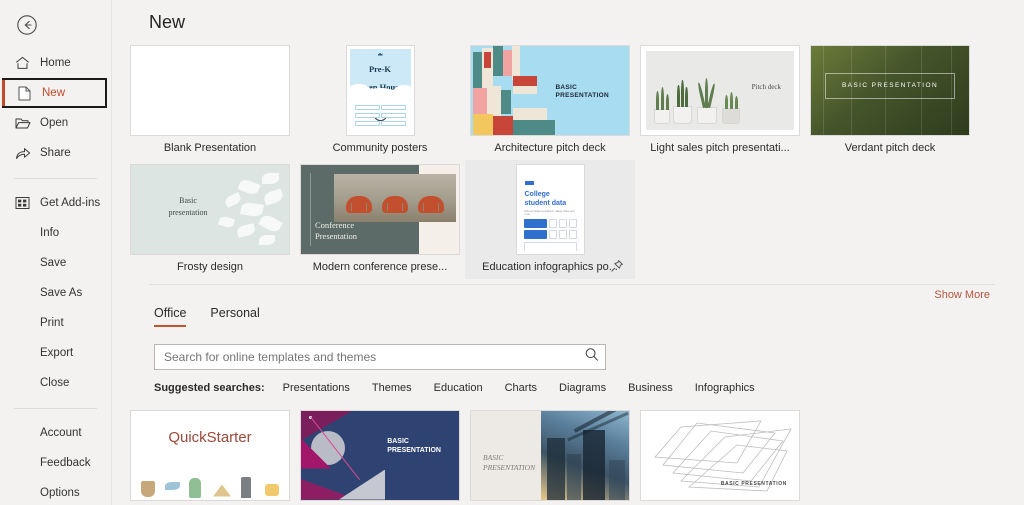 The image size is (1024, 505). I want to click on thumbnail-wrap: Basic presentation, so click(210, 209).